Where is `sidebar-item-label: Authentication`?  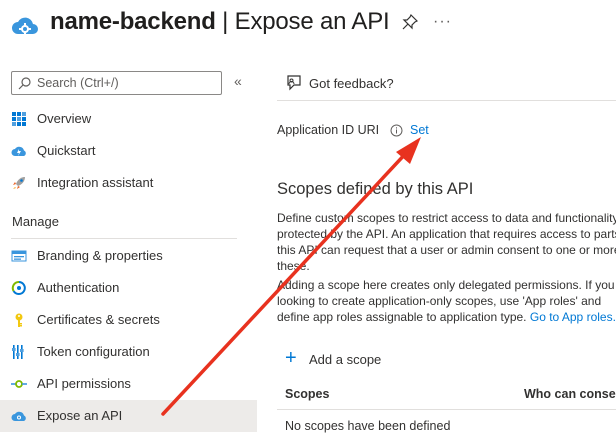 sidebar-item-label: Authentication is located at coordinates (78, 287).